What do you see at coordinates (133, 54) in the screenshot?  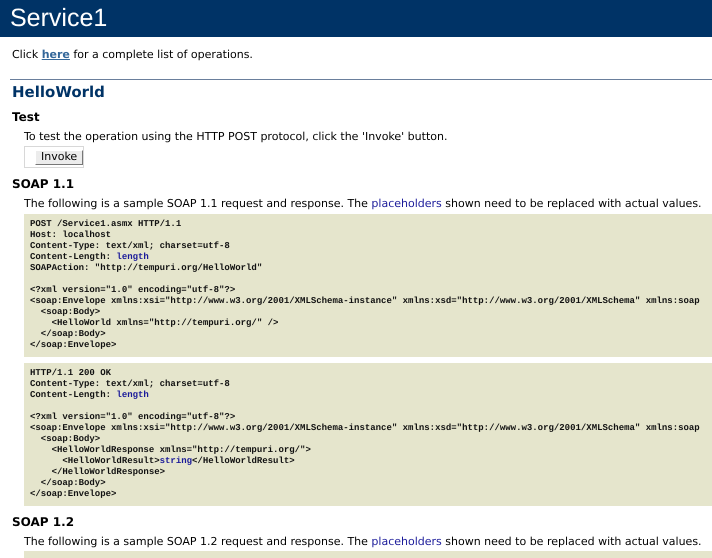 I see `intro-text: Click here for a complete list of operations.` at bounding box center [133, 54].